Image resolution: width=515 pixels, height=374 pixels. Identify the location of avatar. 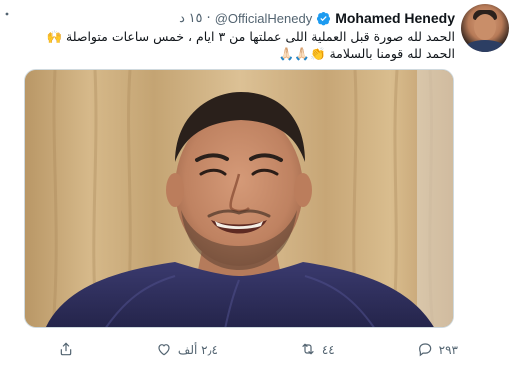
(485, 28).